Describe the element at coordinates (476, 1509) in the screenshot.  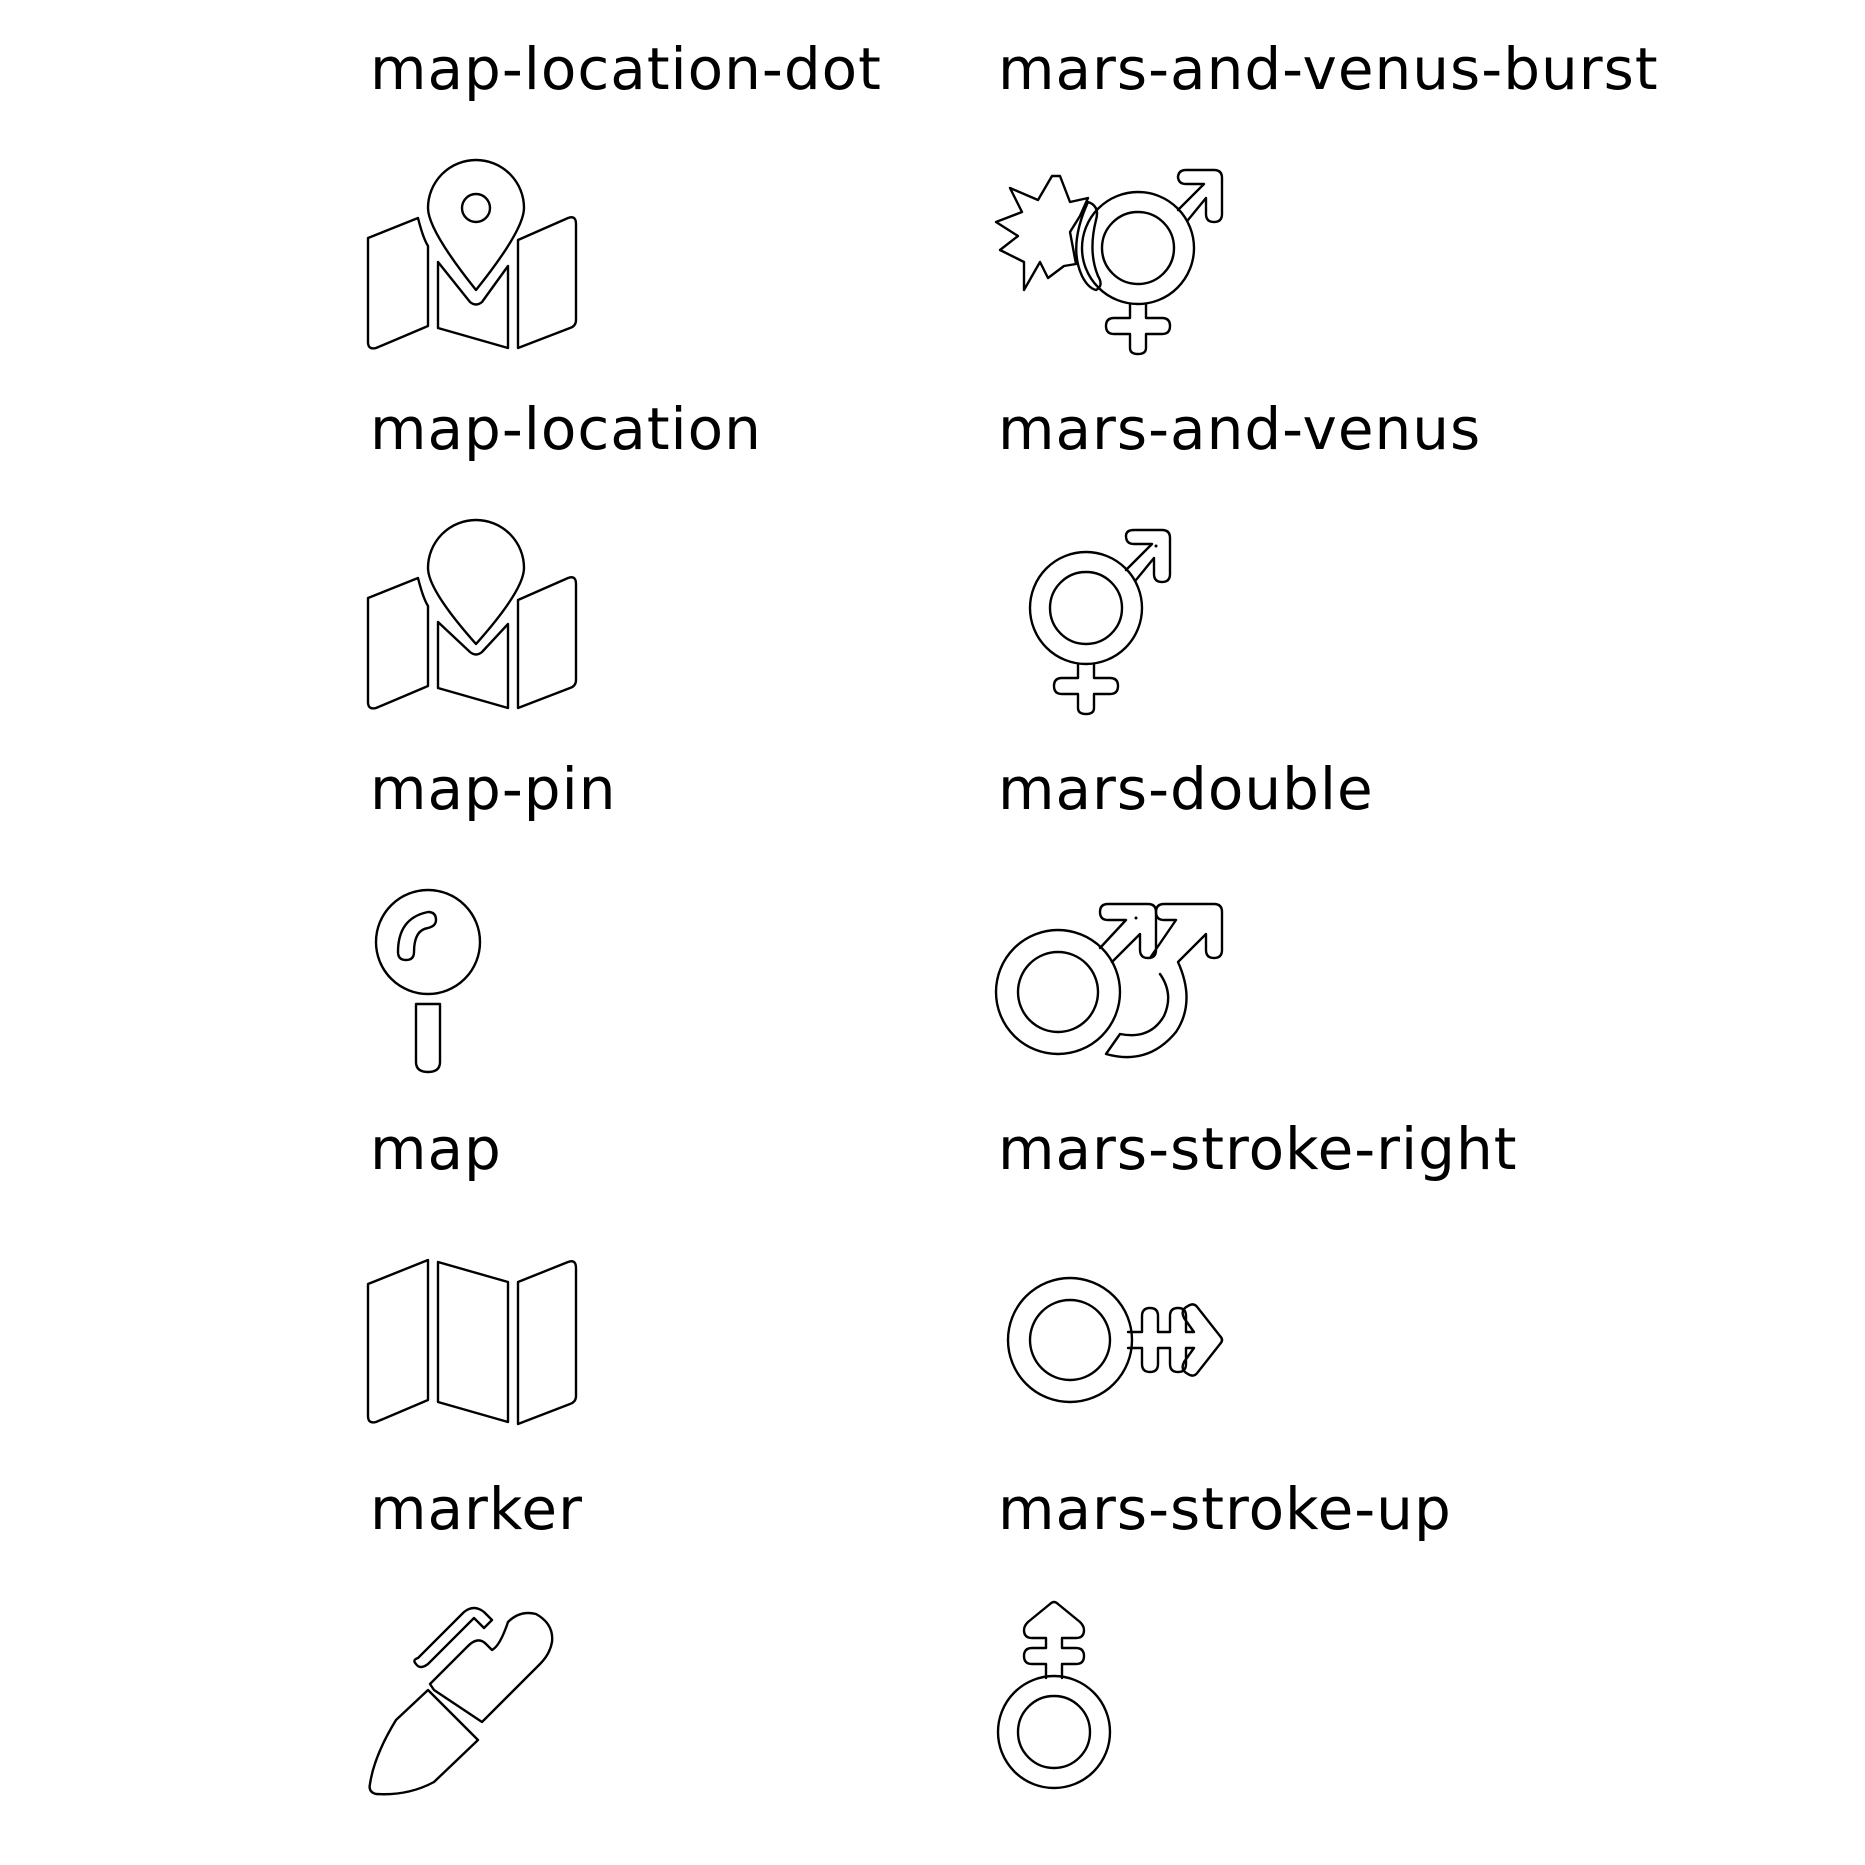
I see `label-marker: marker` at that location.